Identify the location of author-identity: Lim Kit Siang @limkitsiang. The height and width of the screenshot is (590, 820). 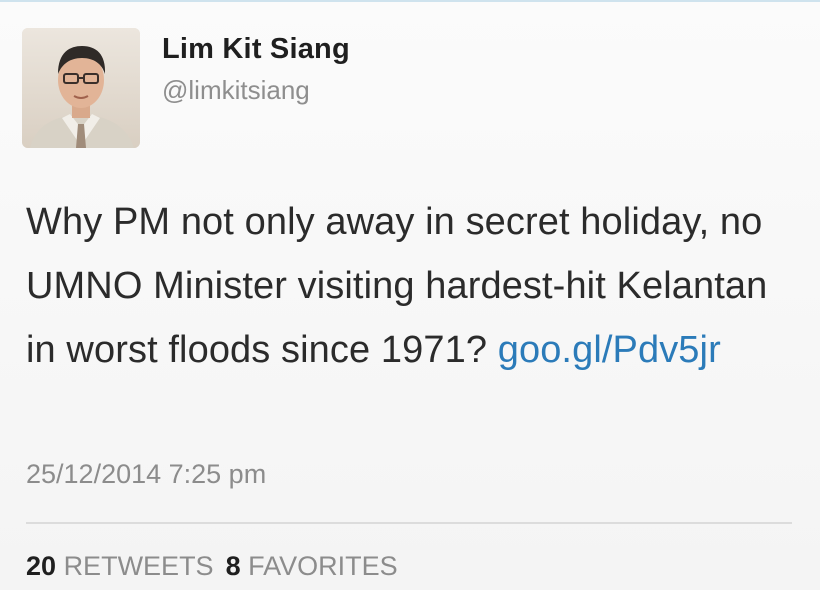
(256, 69).